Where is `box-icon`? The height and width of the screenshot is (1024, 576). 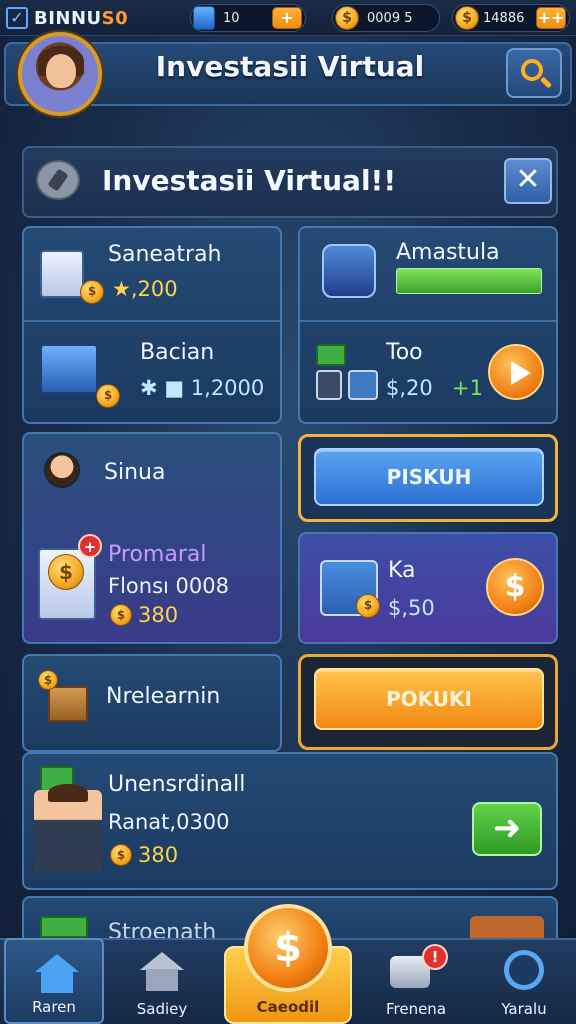 box-icon is located at coordinates (68, 704).